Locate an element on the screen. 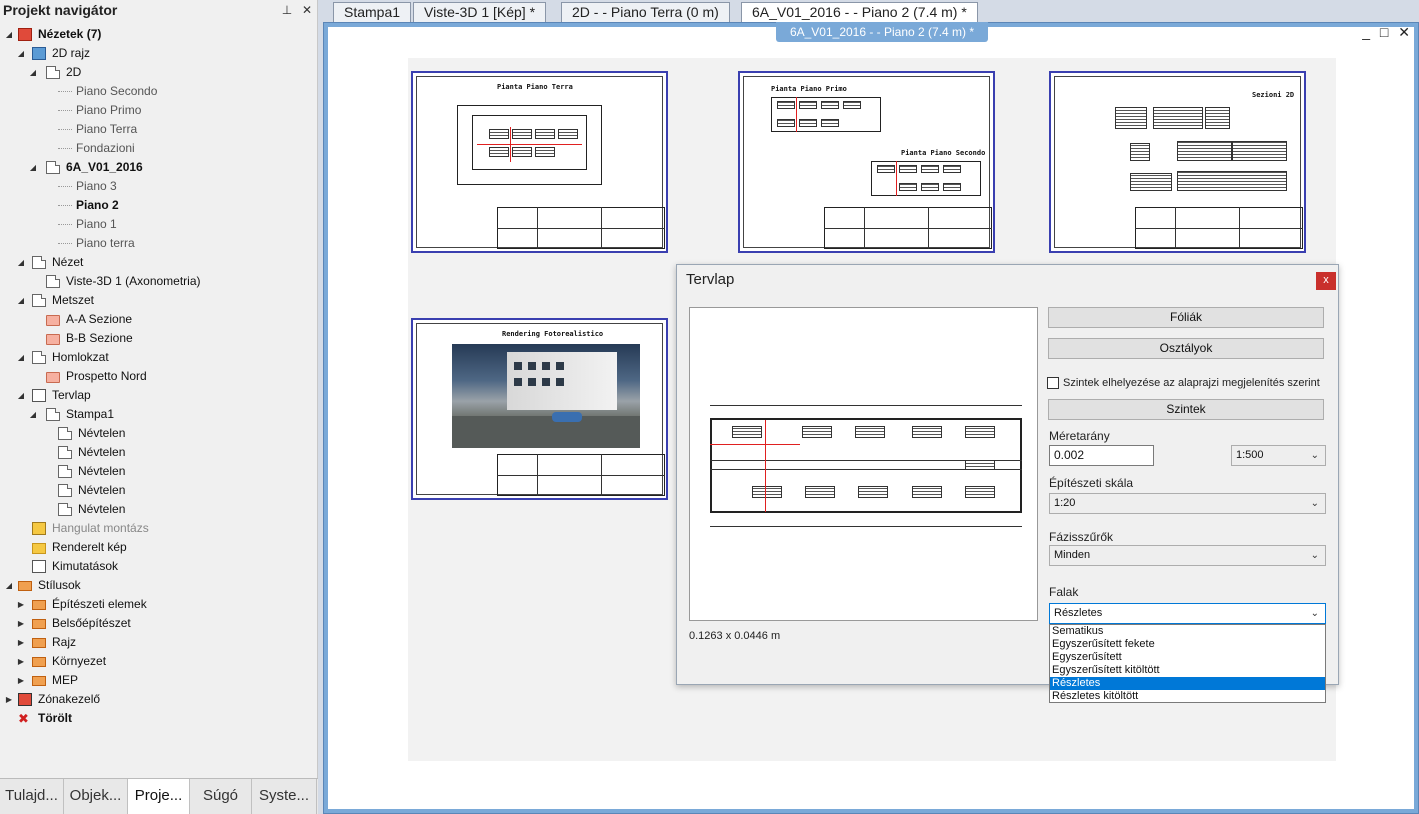 This screenshot has width=1419, height=814. sheet-thumbnail: Pianta Piano Terra is located at coordinates (539, 162).